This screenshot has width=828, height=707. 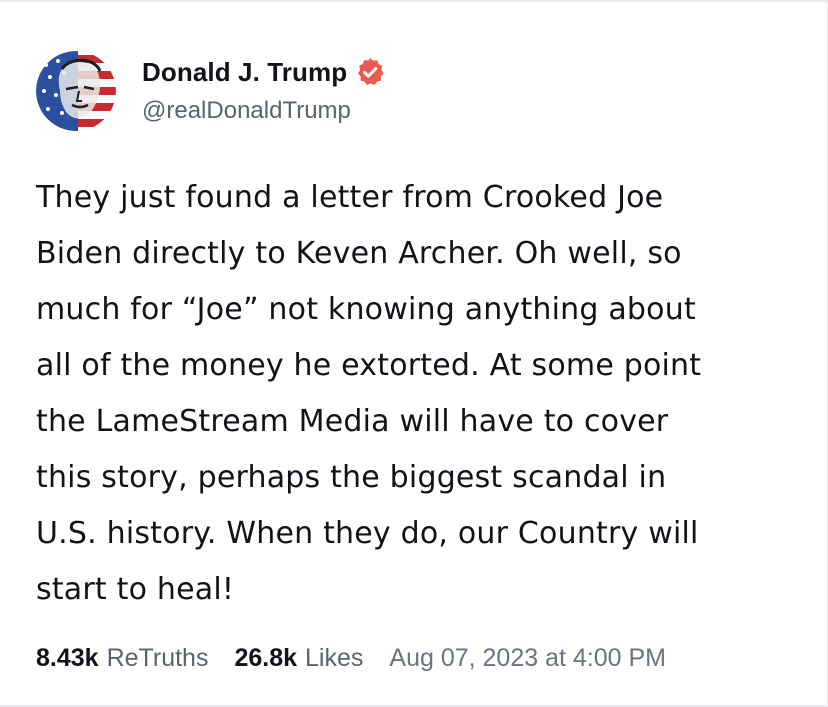 I want to click on likes-count: 26.8k, so click(x=266, y=657).